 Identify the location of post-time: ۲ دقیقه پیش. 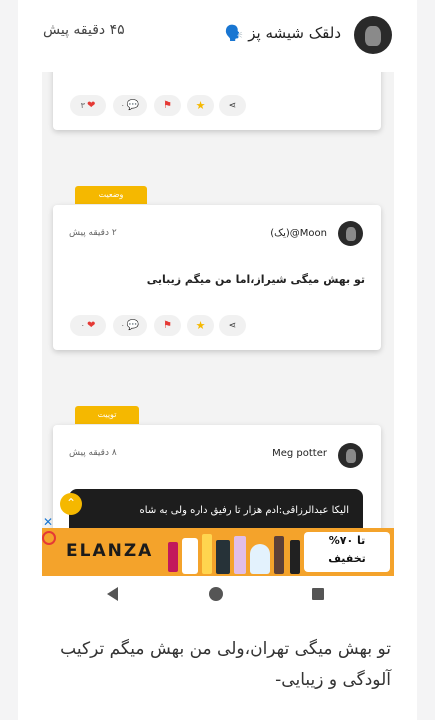
(93, 233).